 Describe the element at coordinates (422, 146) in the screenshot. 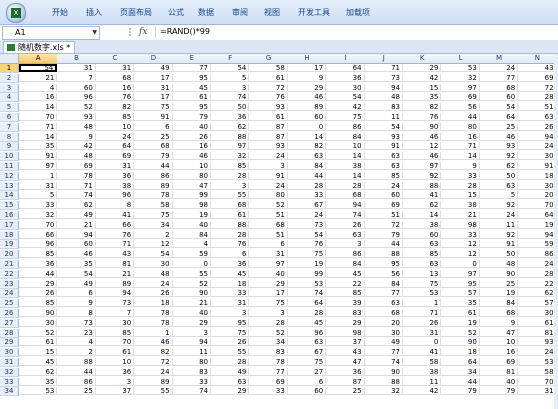

I see `table-cell: 12` at that location.